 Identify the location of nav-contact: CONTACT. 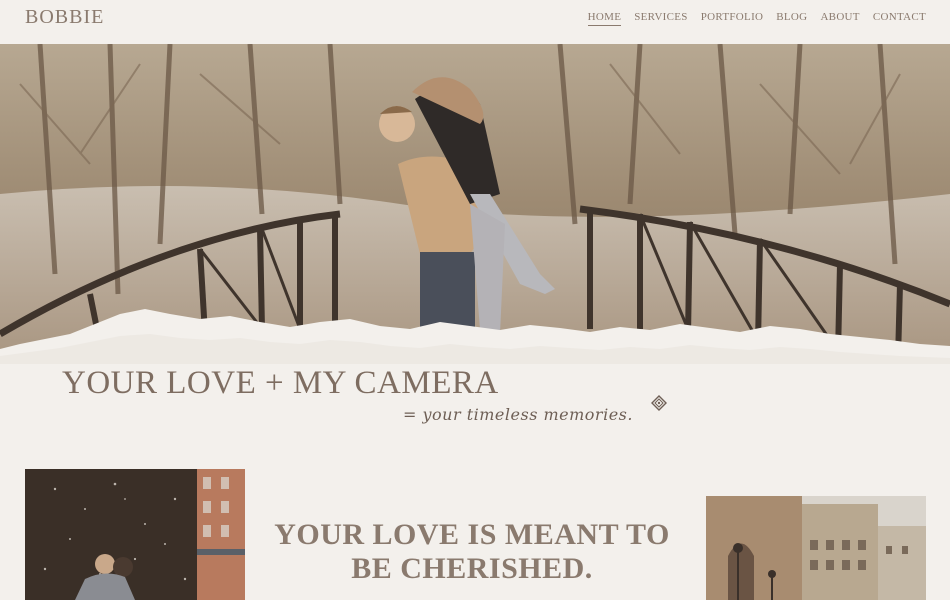
(899, 18).